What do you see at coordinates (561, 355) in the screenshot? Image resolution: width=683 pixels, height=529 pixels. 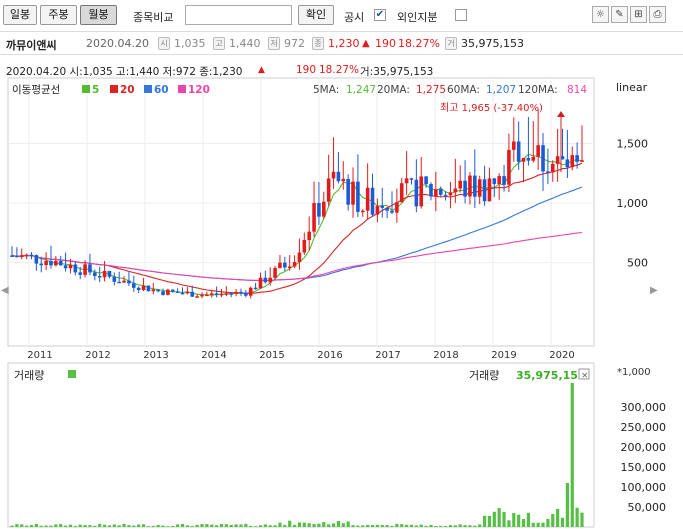 I see `x-tick-label: 2020` at bounding box center [561, 355].